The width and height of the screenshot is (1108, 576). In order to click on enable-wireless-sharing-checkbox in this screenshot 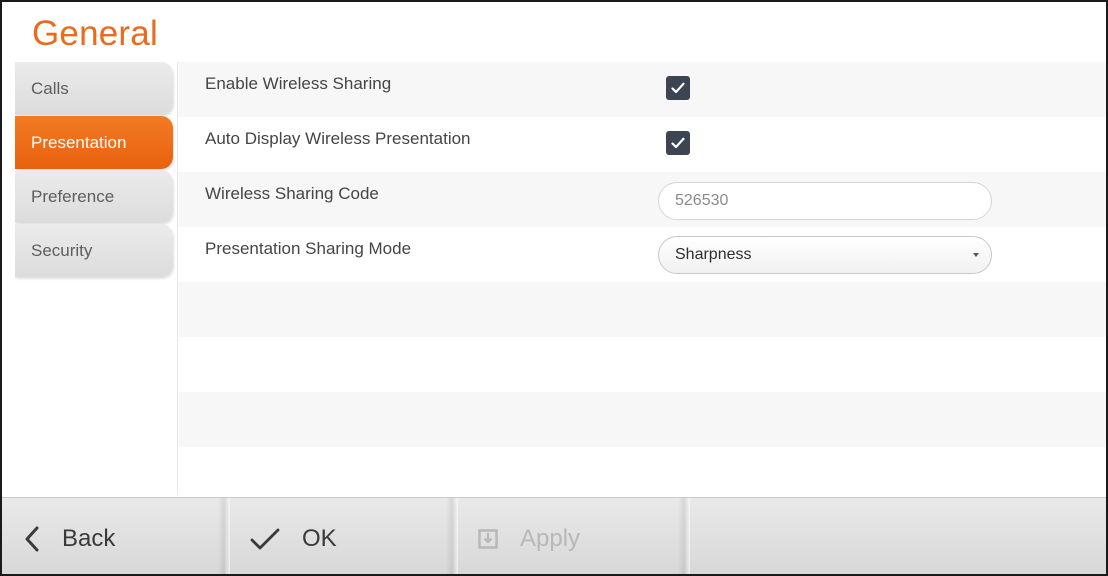, I will do `click(678, 88)`.